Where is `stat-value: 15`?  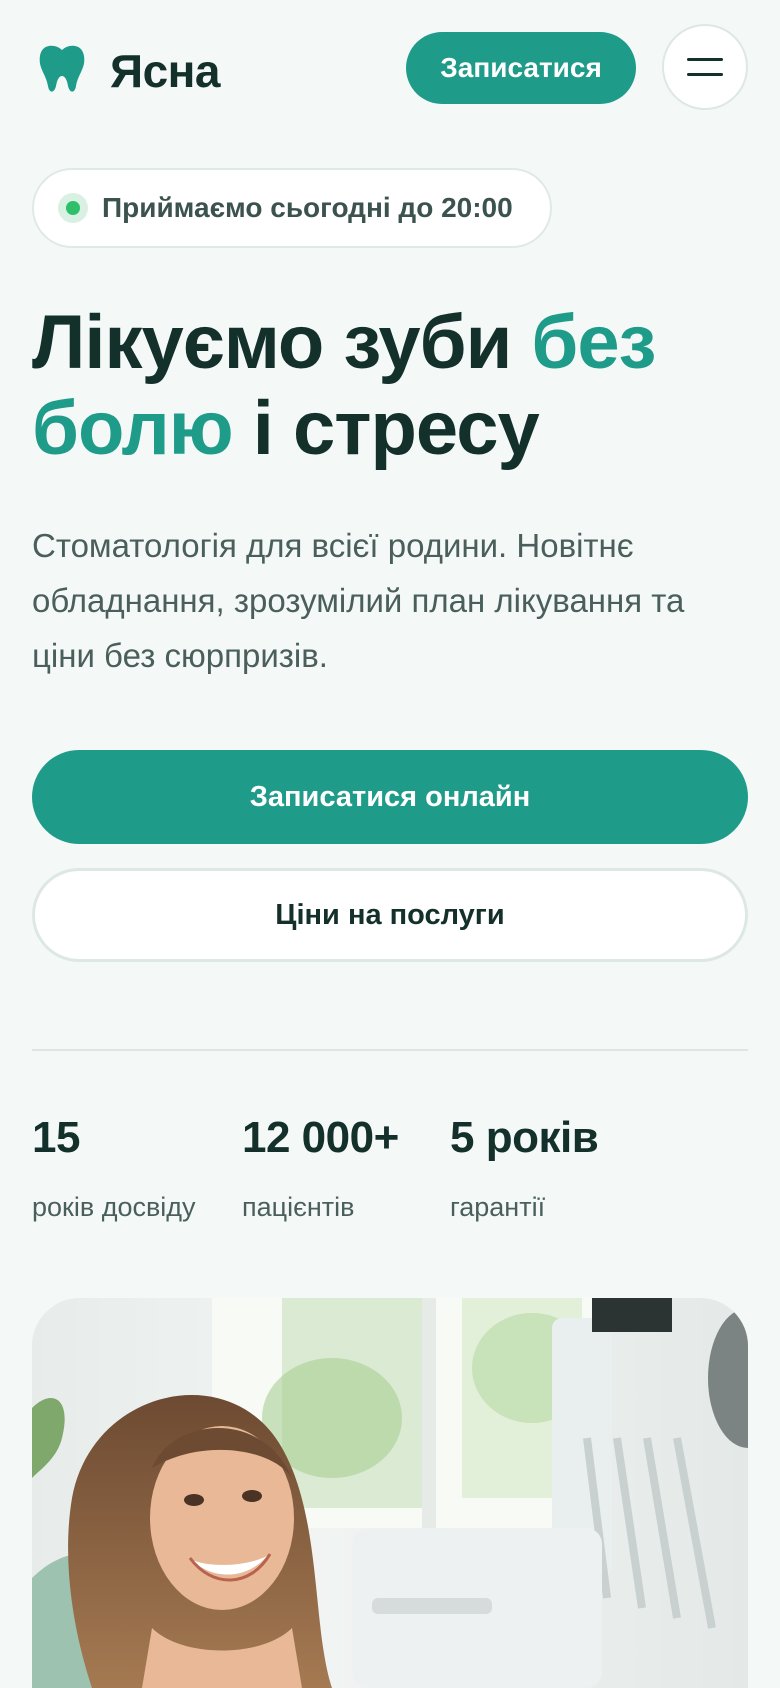
stat-value: 15 is located at coordinates (56, 1137).